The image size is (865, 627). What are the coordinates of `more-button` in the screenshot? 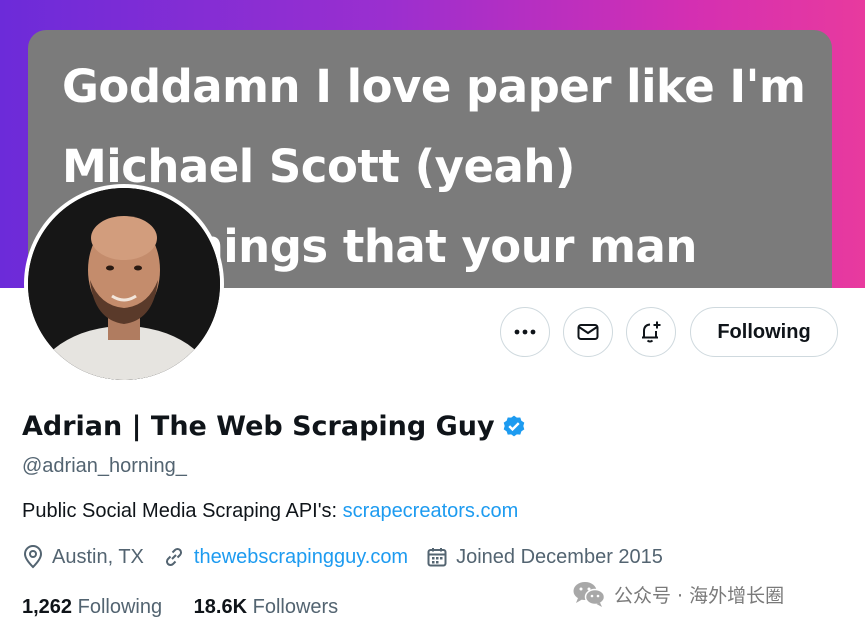 It's located at (525, 332).